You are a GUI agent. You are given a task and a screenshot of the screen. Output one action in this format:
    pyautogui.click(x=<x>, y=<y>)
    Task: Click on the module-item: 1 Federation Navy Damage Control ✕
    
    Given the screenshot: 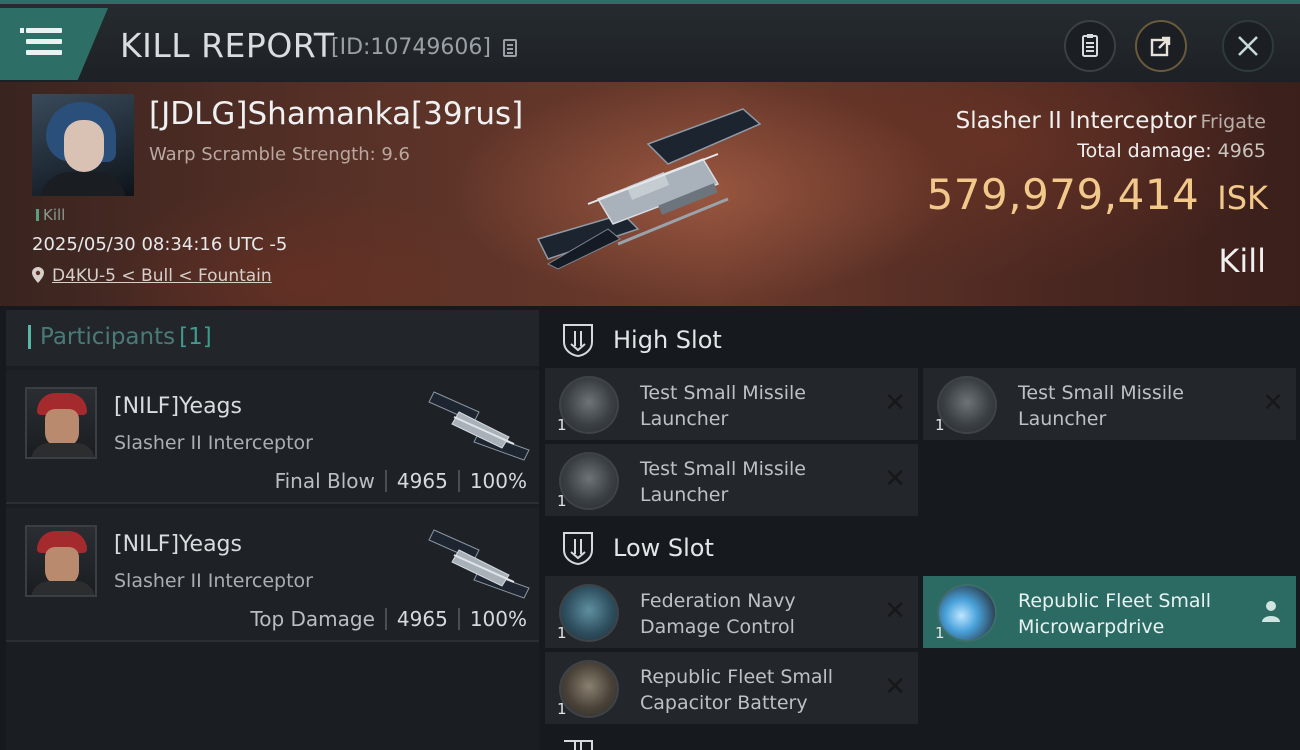 What is the action you would take?
    pyautogui.click(x=731, y=612)
    